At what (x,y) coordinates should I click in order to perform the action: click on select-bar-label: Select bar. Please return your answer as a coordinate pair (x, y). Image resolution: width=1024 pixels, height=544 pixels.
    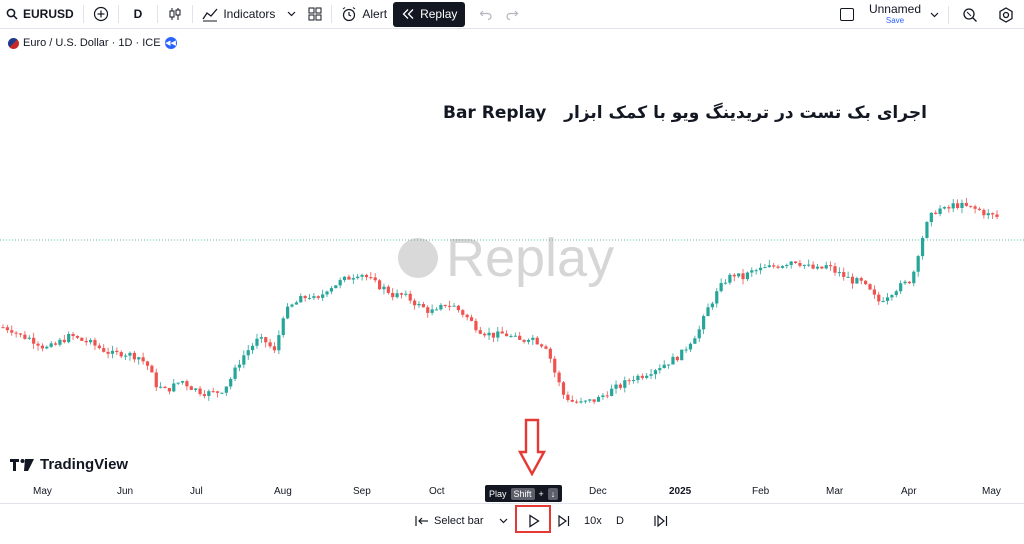
    Looking at the image, I should click on (459, 521).